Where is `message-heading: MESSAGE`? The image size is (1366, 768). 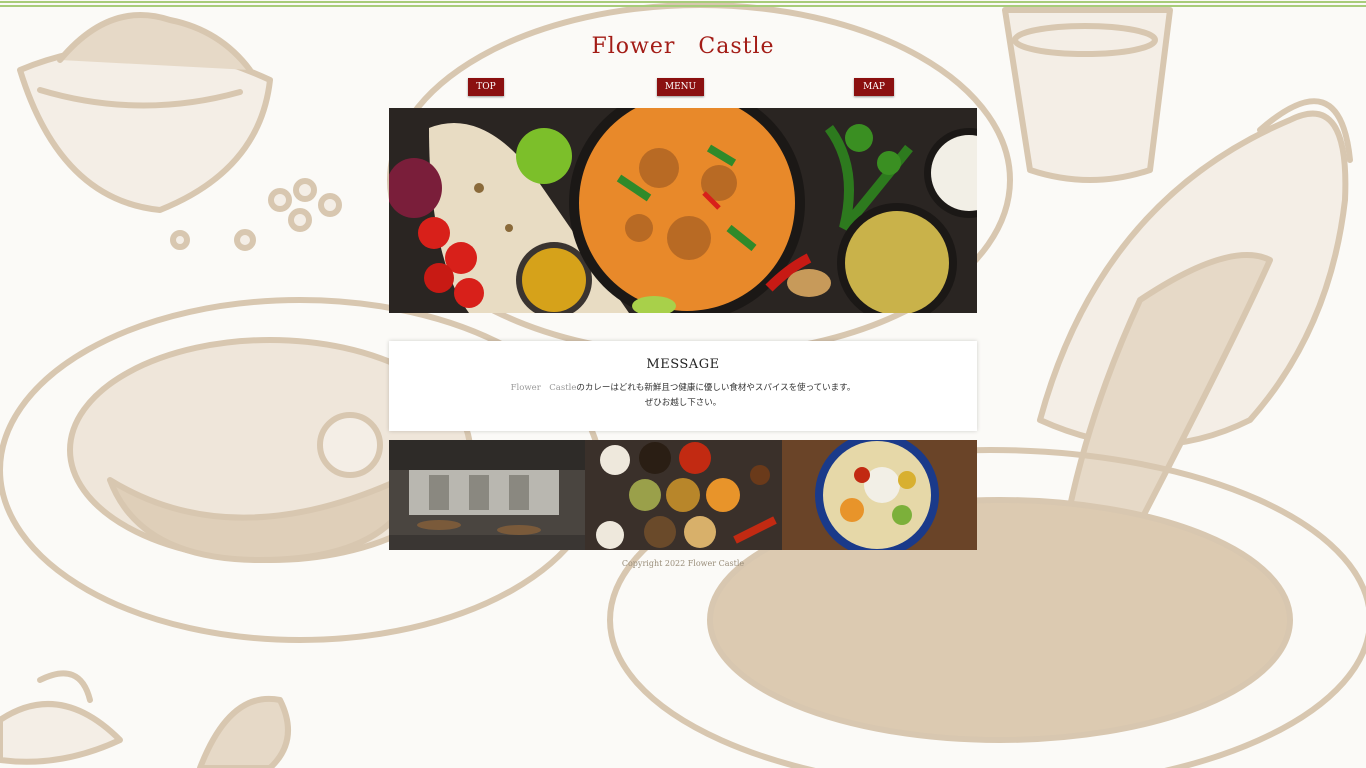 message-heading: MESSAGE is located at coordinates (683, 364).